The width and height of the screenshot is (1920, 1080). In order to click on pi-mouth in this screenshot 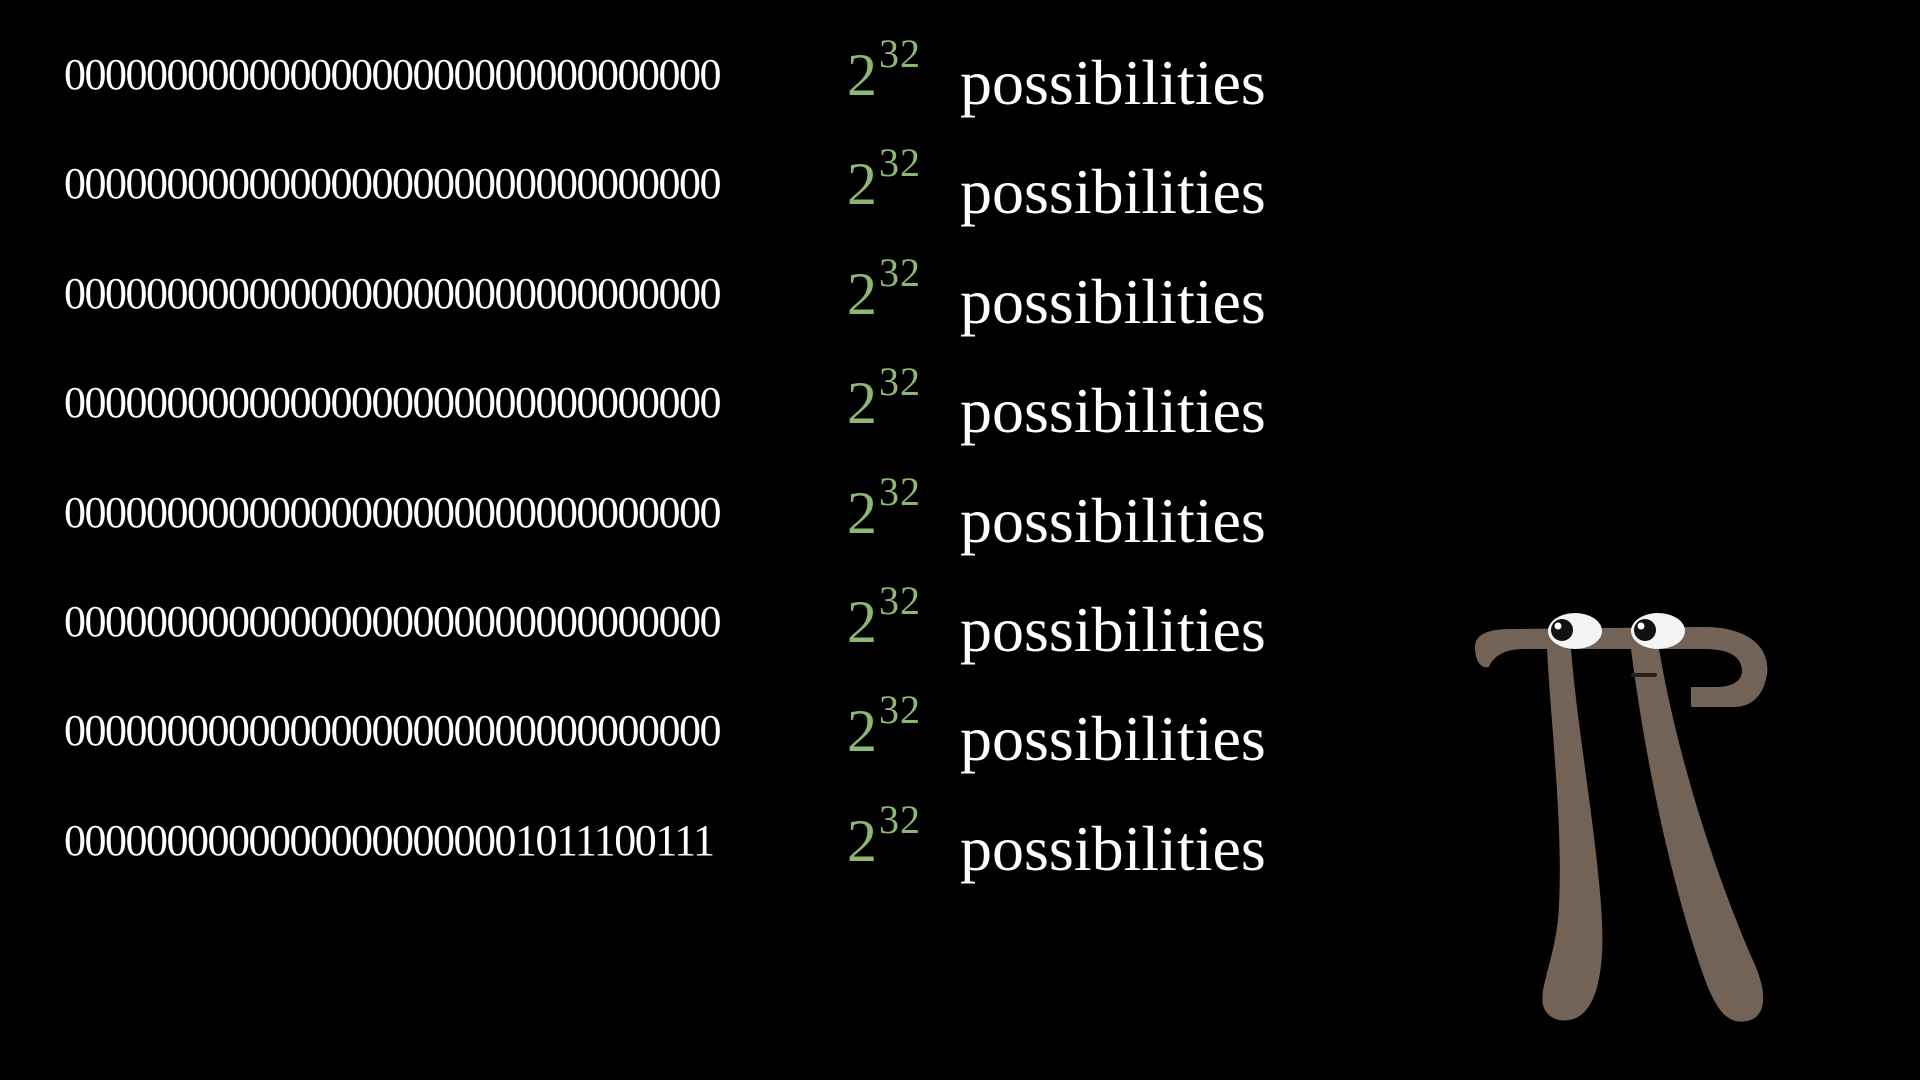, I will do `click(1644, 675)`.